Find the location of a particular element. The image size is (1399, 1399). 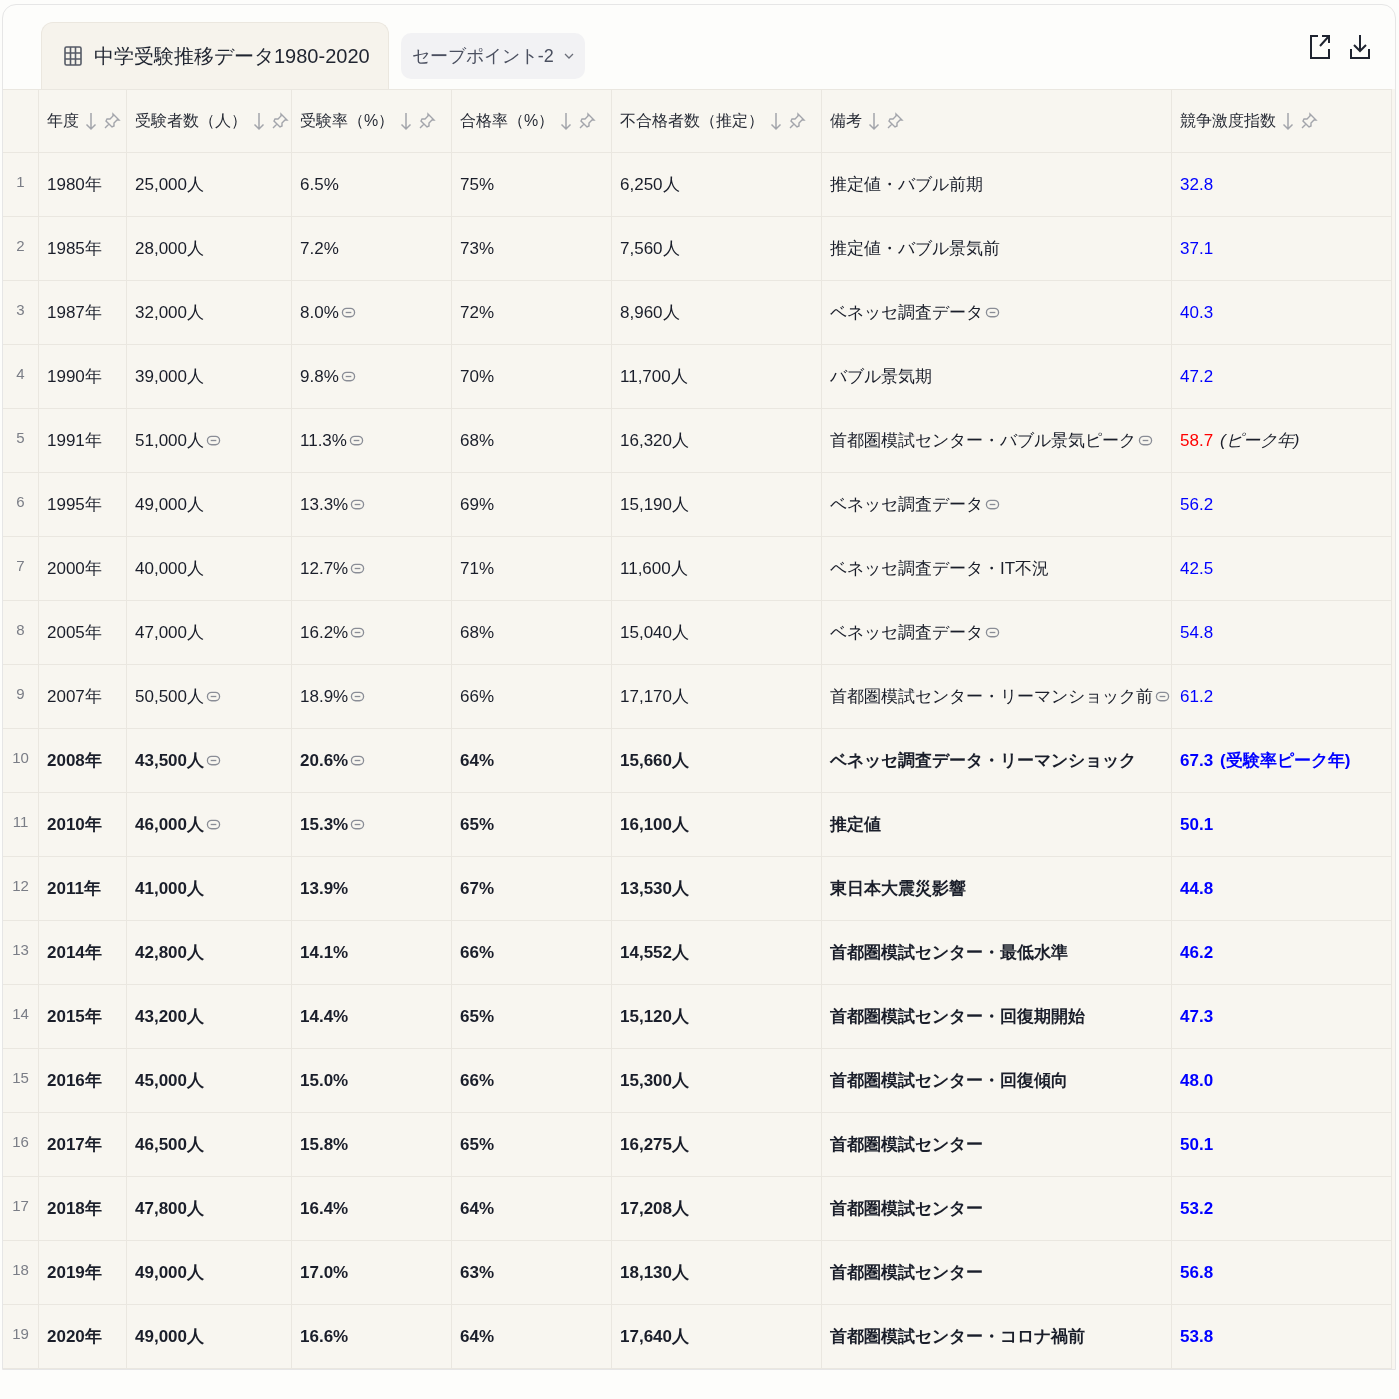

column-header: 受験率（%） is located at coordinates (372, 121).